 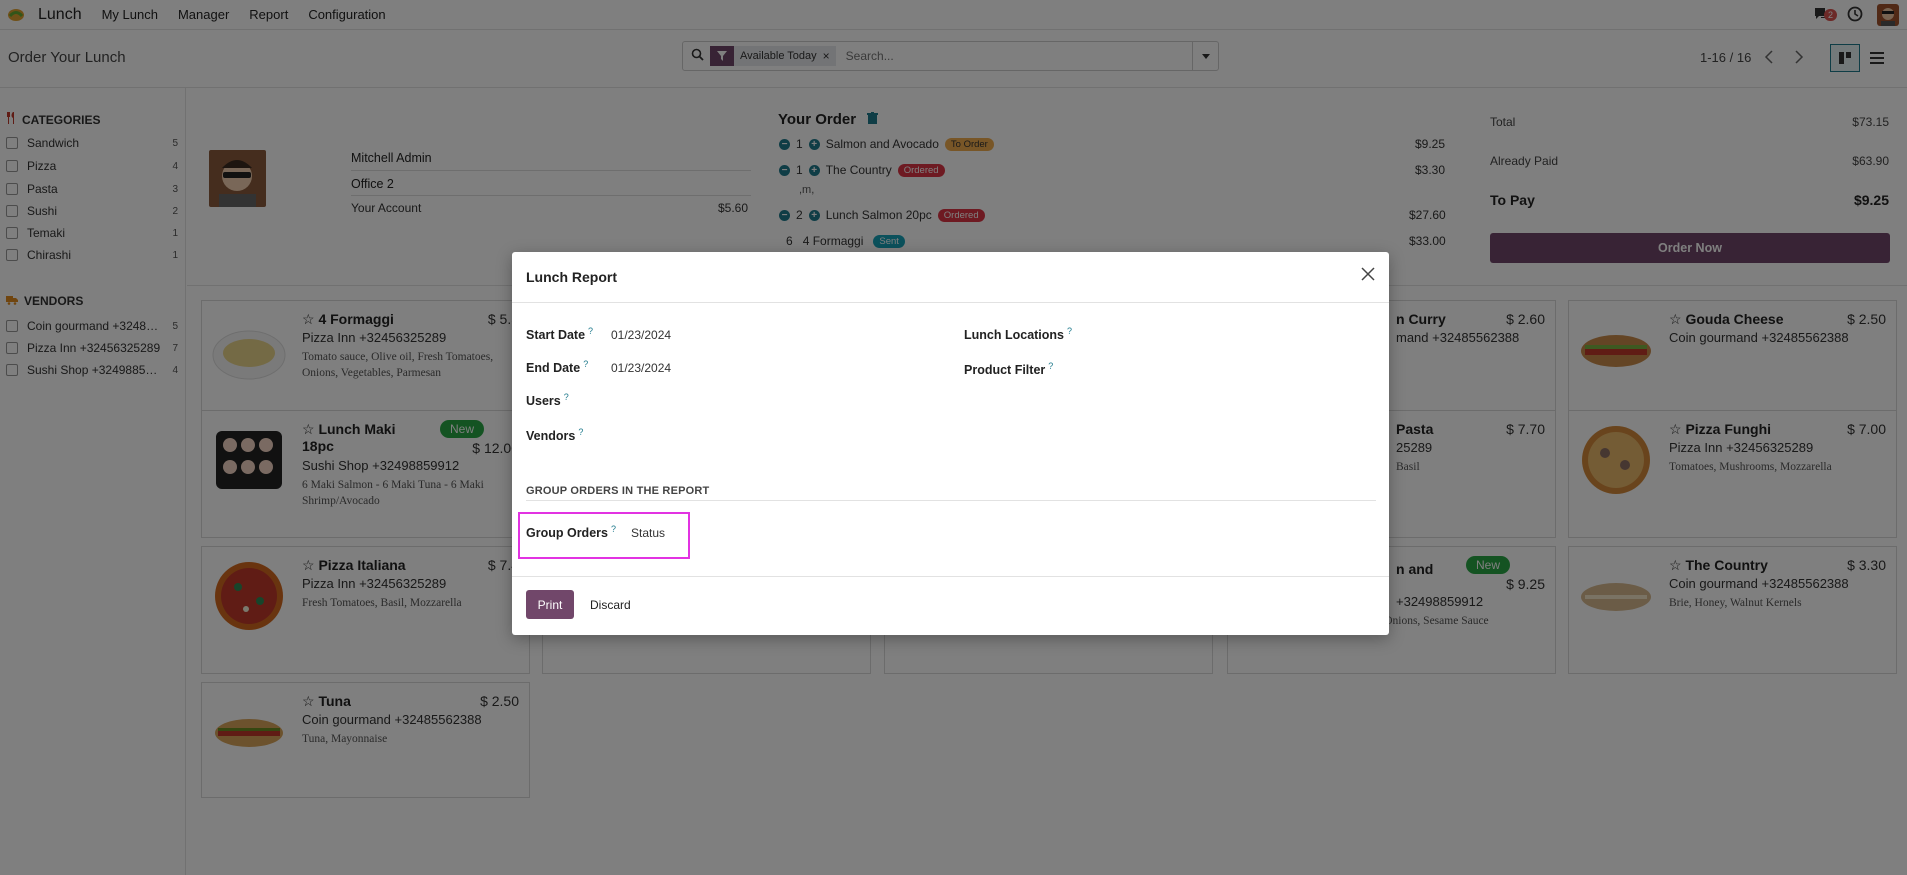 I want to click on vendors-field, so click(x=771, y=434).